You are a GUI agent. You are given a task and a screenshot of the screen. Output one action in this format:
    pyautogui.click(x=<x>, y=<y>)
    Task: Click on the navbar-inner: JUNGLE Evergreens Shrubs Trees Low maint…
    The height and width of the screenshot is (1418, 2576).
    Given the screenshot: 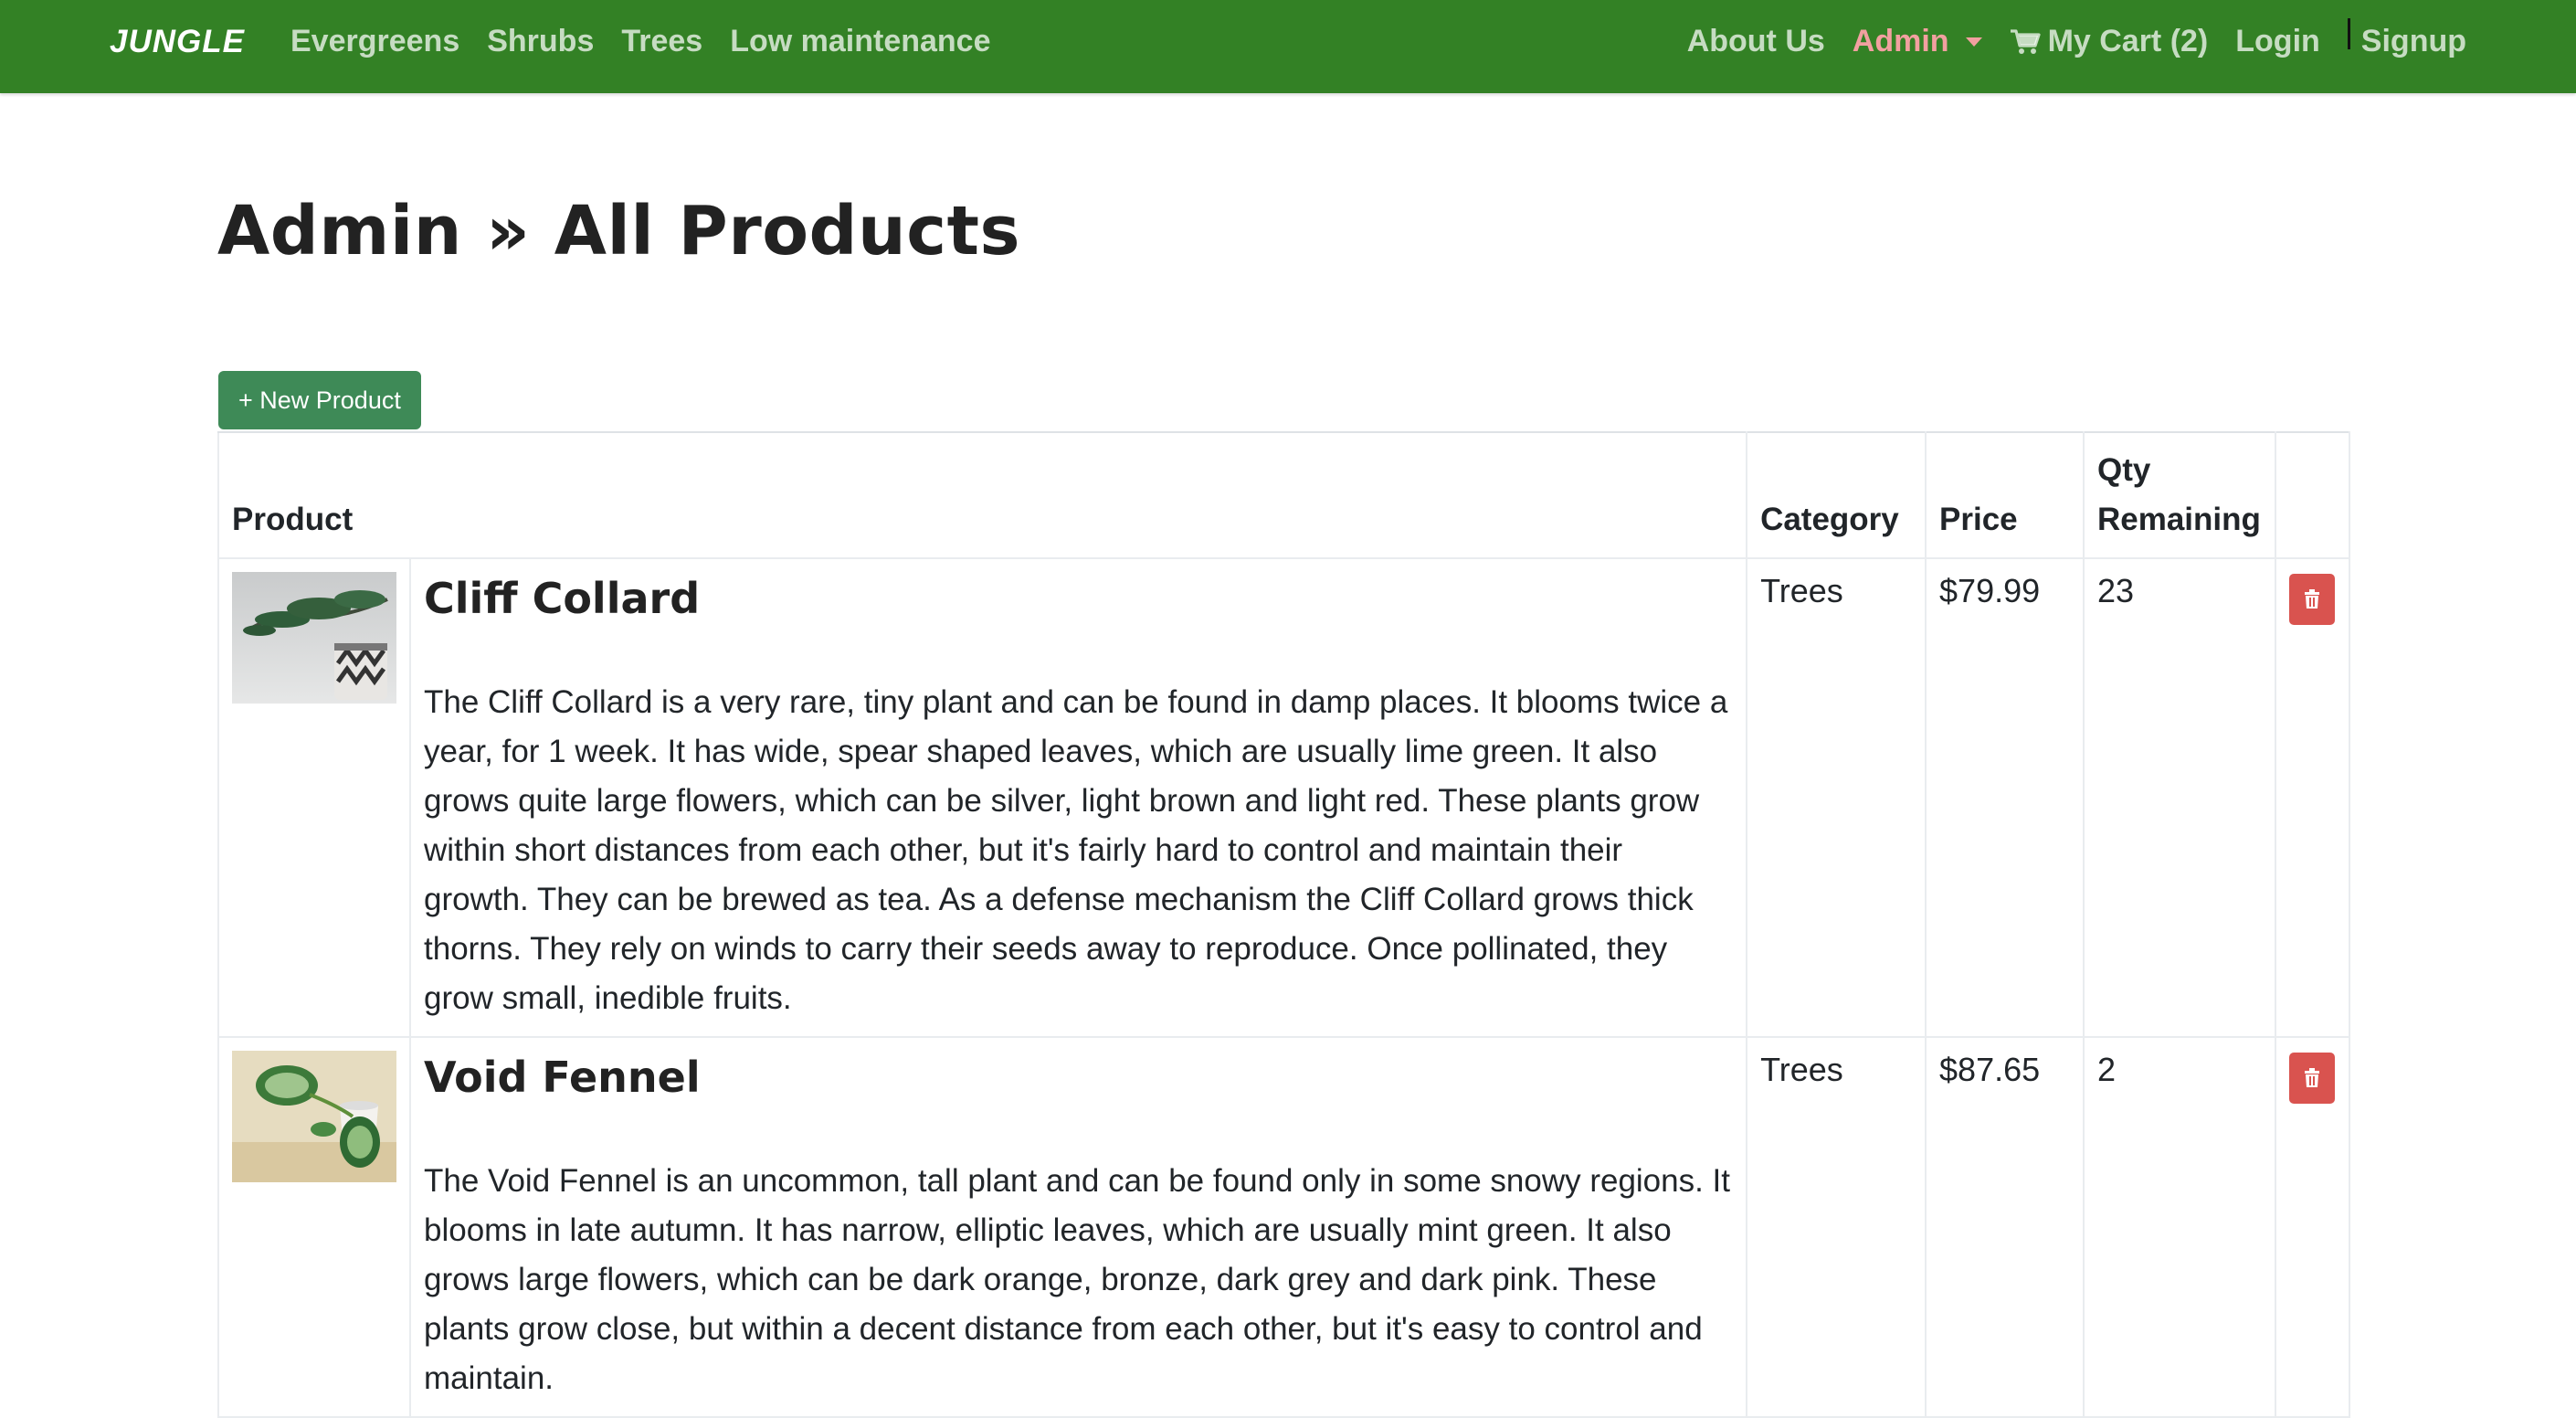 What is the action you would take?
    pyautogui.click(x=1288, y=46)
    